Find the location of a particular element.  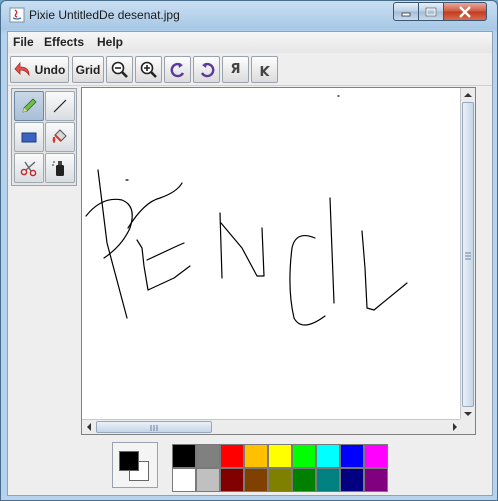

rotate-left-icon is located at coordinates (177, 69).